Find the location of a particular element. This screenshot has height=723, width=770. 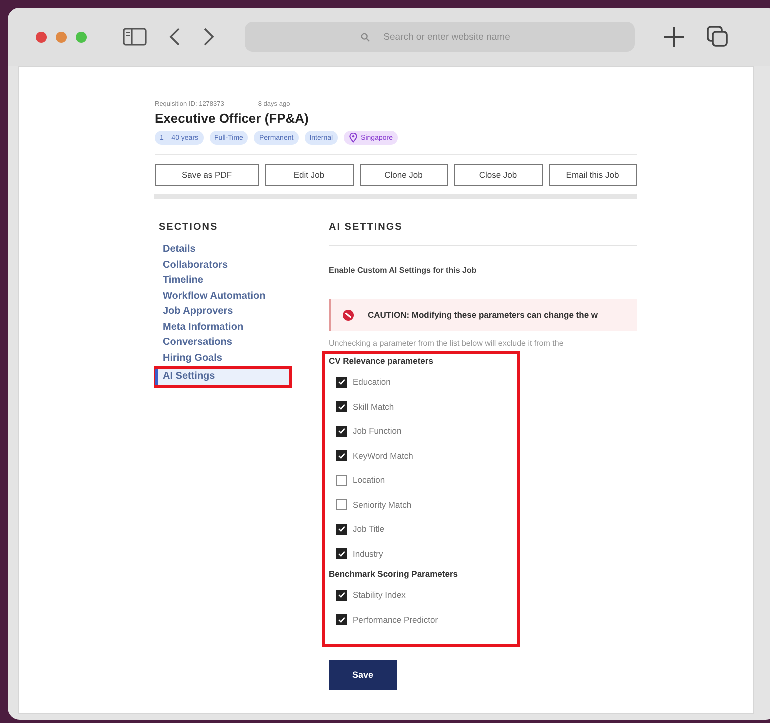

note-text: Unchecking a parameter from the list below will exclude it from the is located at coordinates (447, 343).